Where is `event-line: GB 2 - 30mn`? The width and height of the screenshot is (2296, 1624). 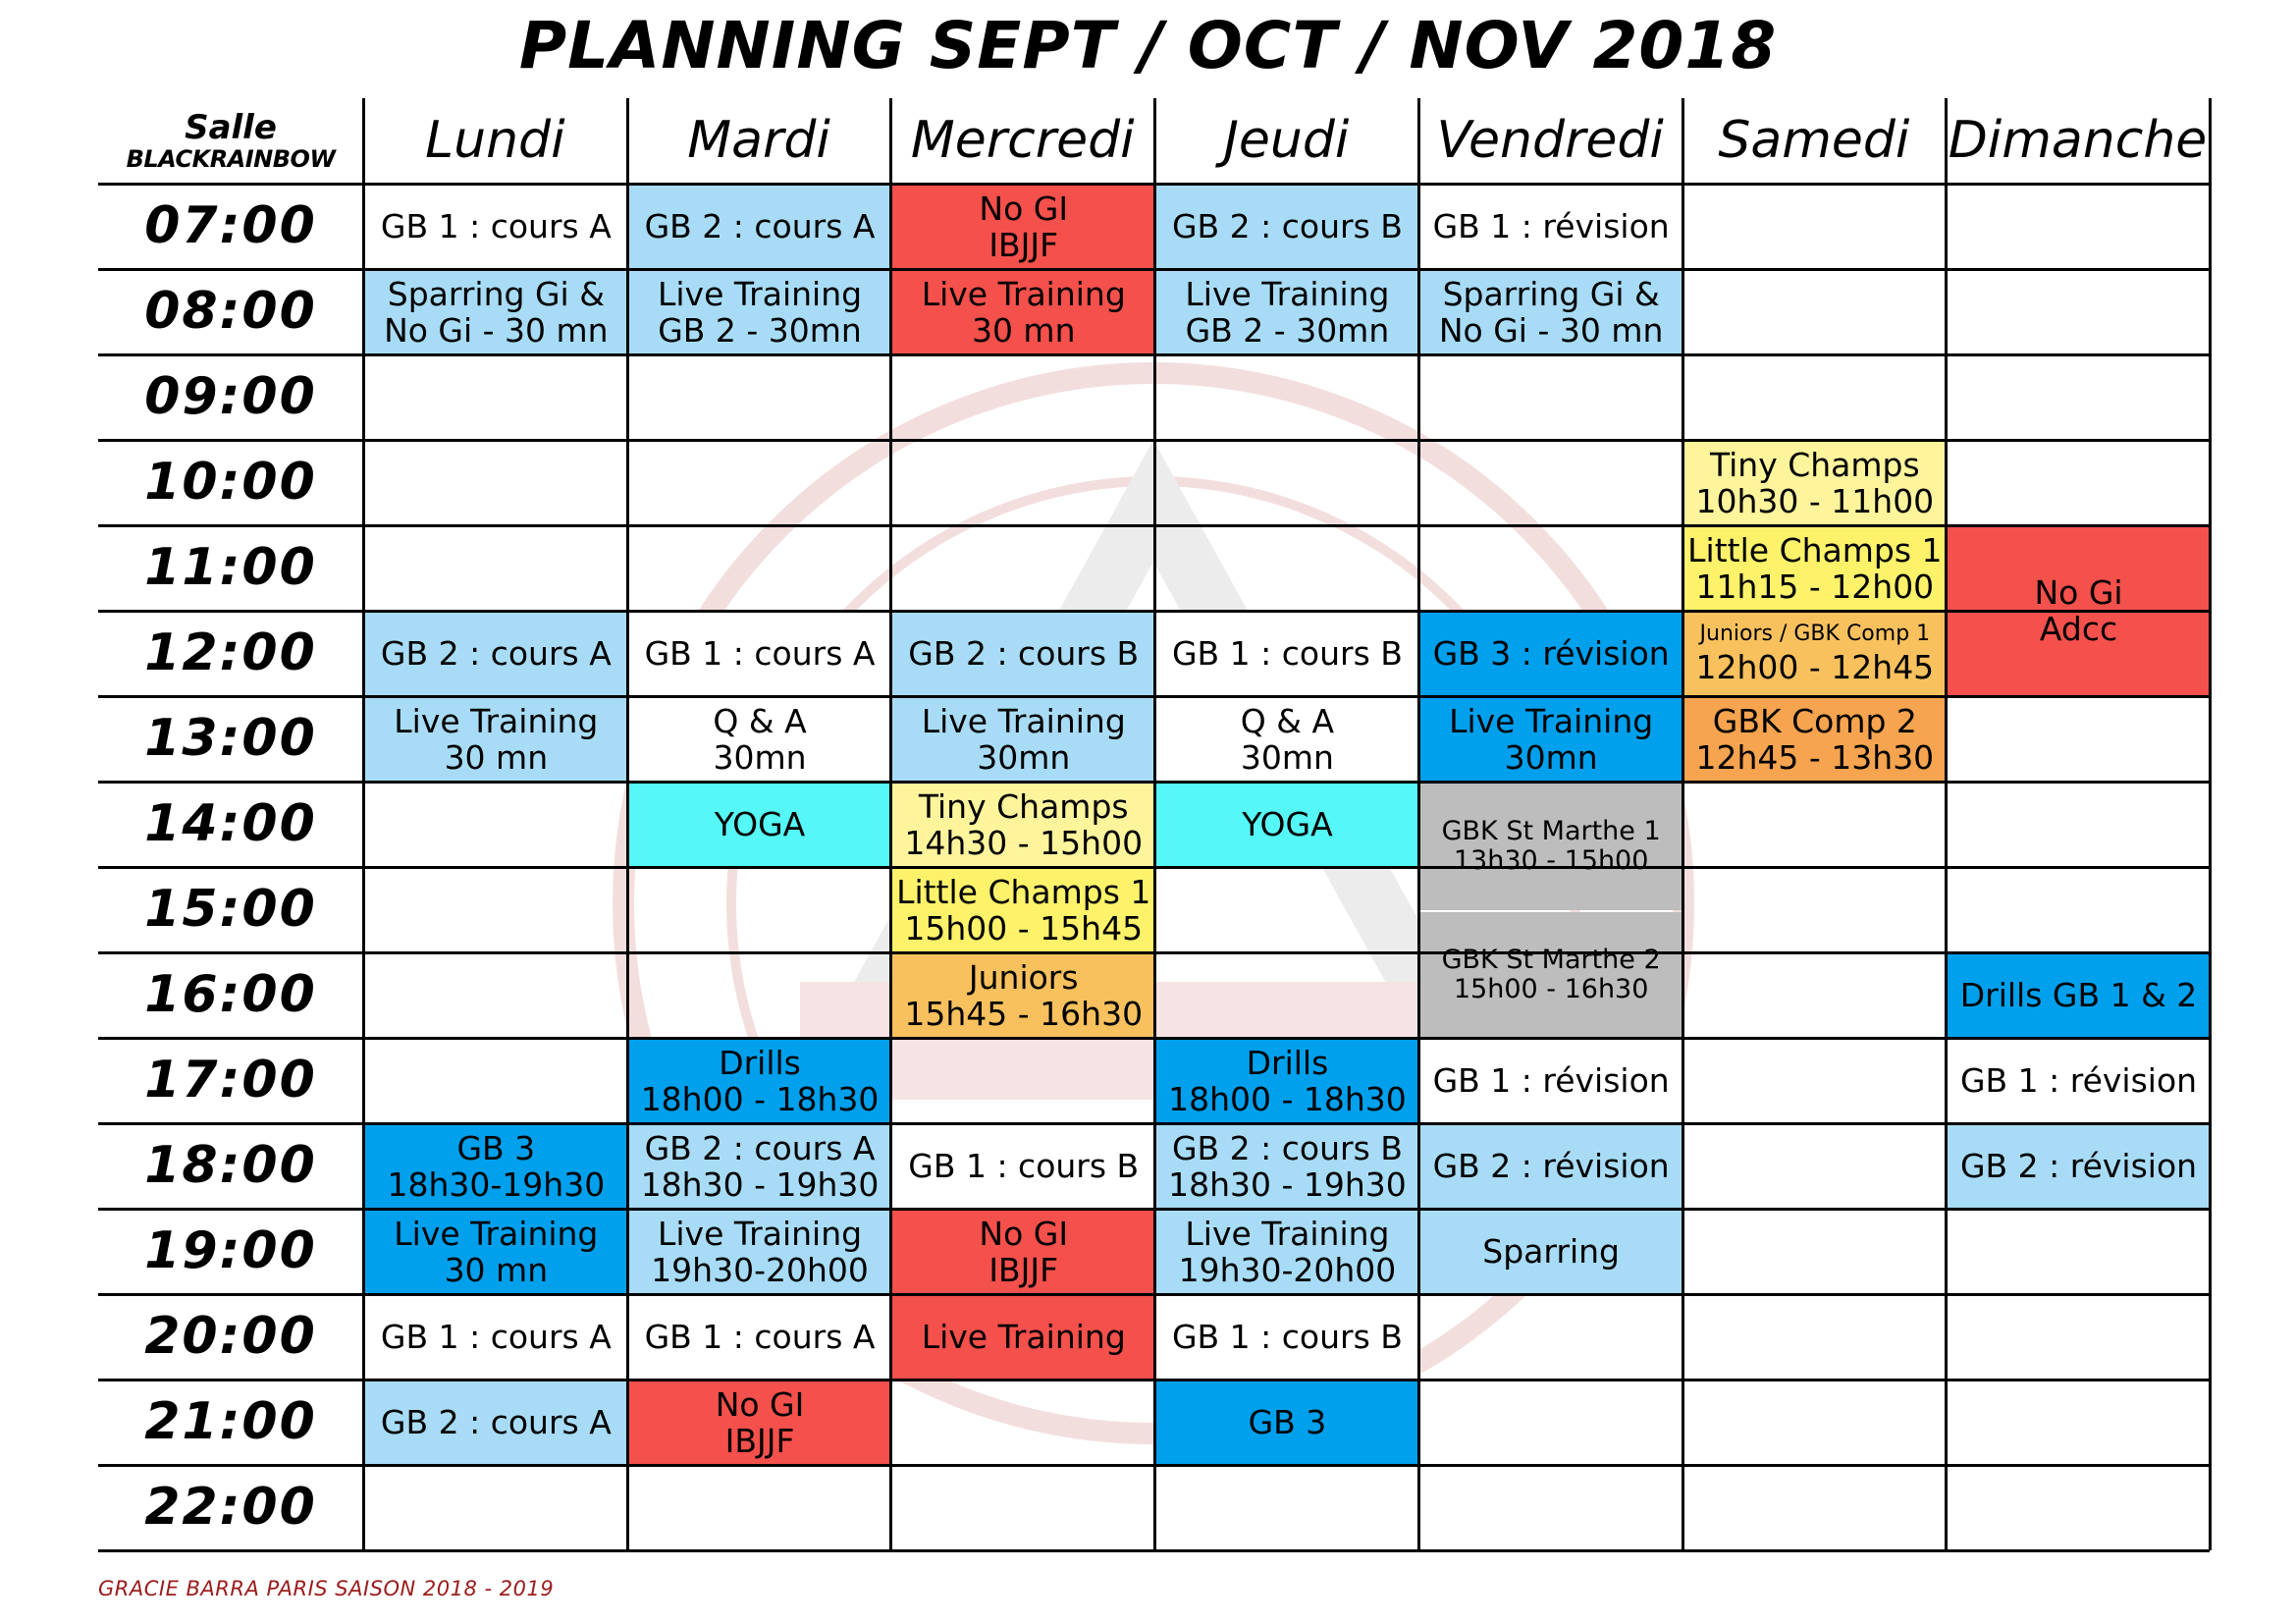
event-line: GB 2 - 30mn is located at coordinates (760, 330).